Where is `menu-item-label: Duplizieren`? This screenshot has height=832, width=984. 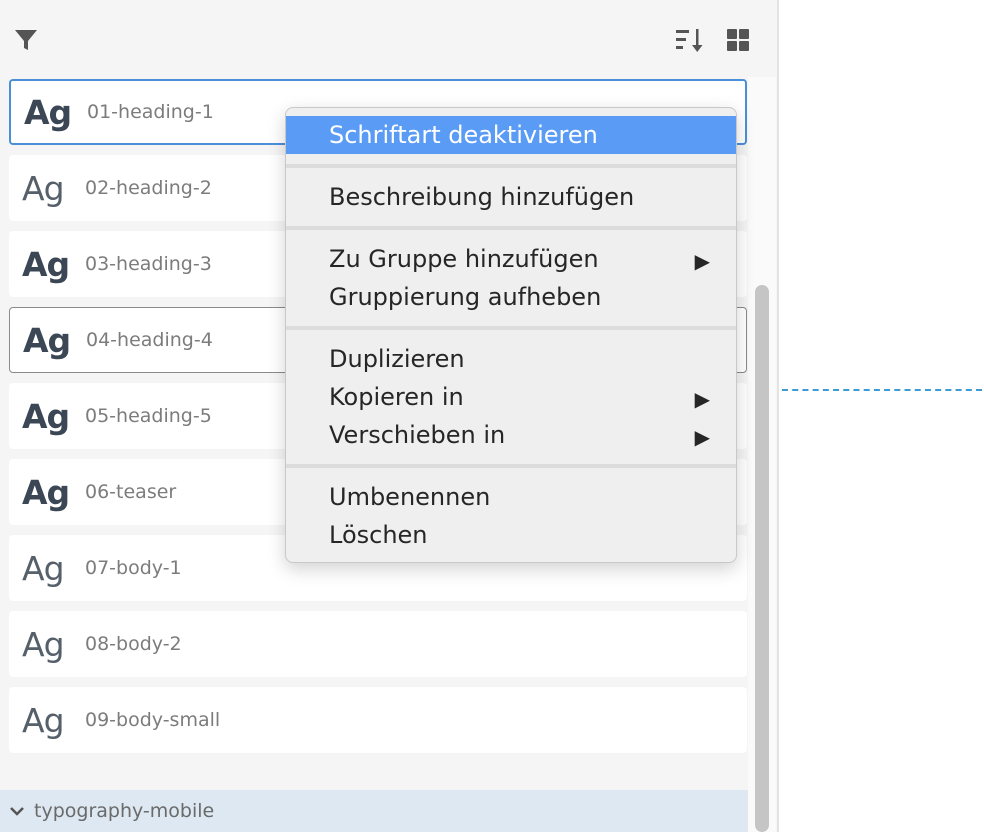 menu-item-label: Duplizieren is located at coordinates (397, 359).